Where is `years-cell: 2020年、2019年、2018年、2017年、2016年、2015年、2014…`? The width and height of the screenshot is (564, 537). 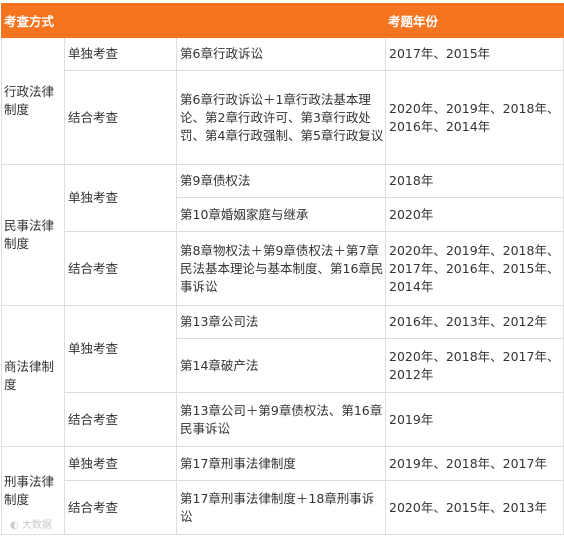
years-cell: 2020年、2019年、2018年、2017年、2016年、2015年、2014… is located at coordinates (474, 268).